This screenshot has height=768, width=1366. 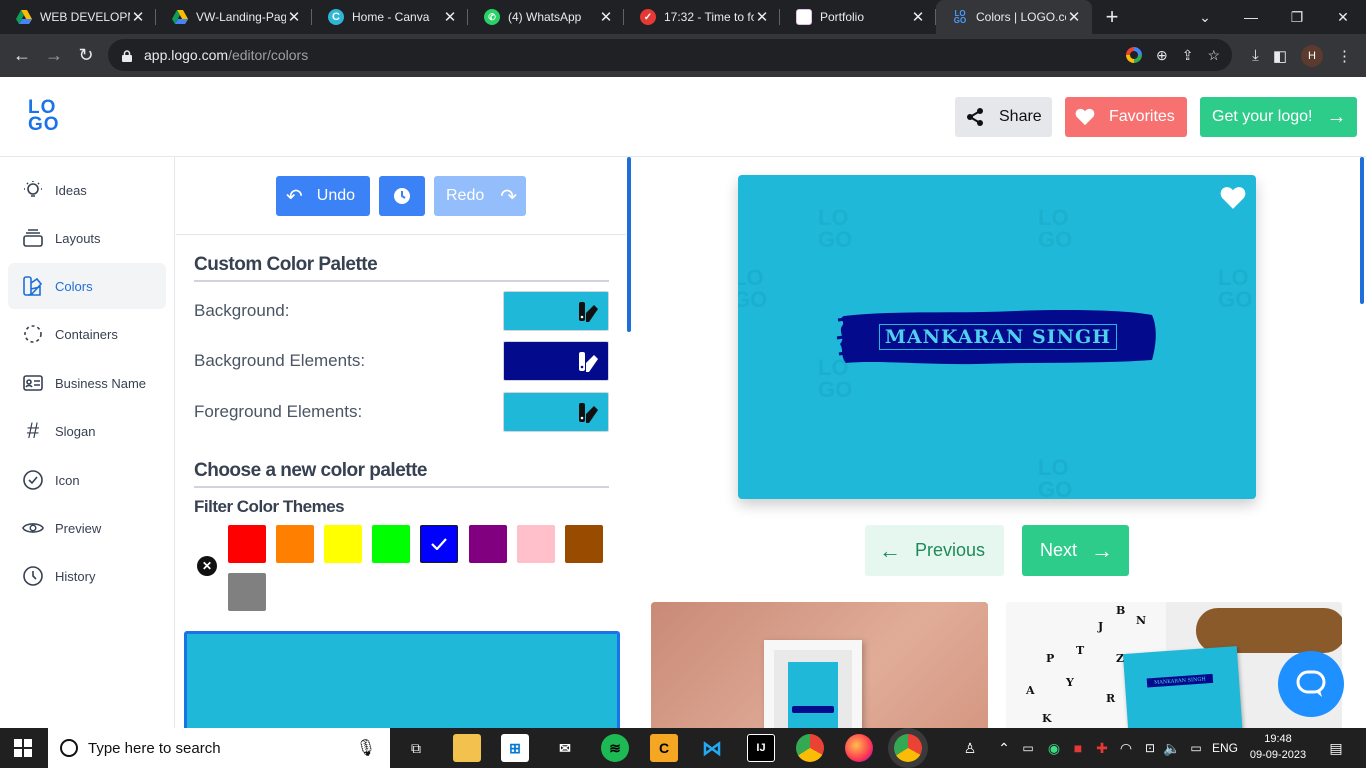 I want to click on reload-icon: ↻, so click(x=86, y=55).